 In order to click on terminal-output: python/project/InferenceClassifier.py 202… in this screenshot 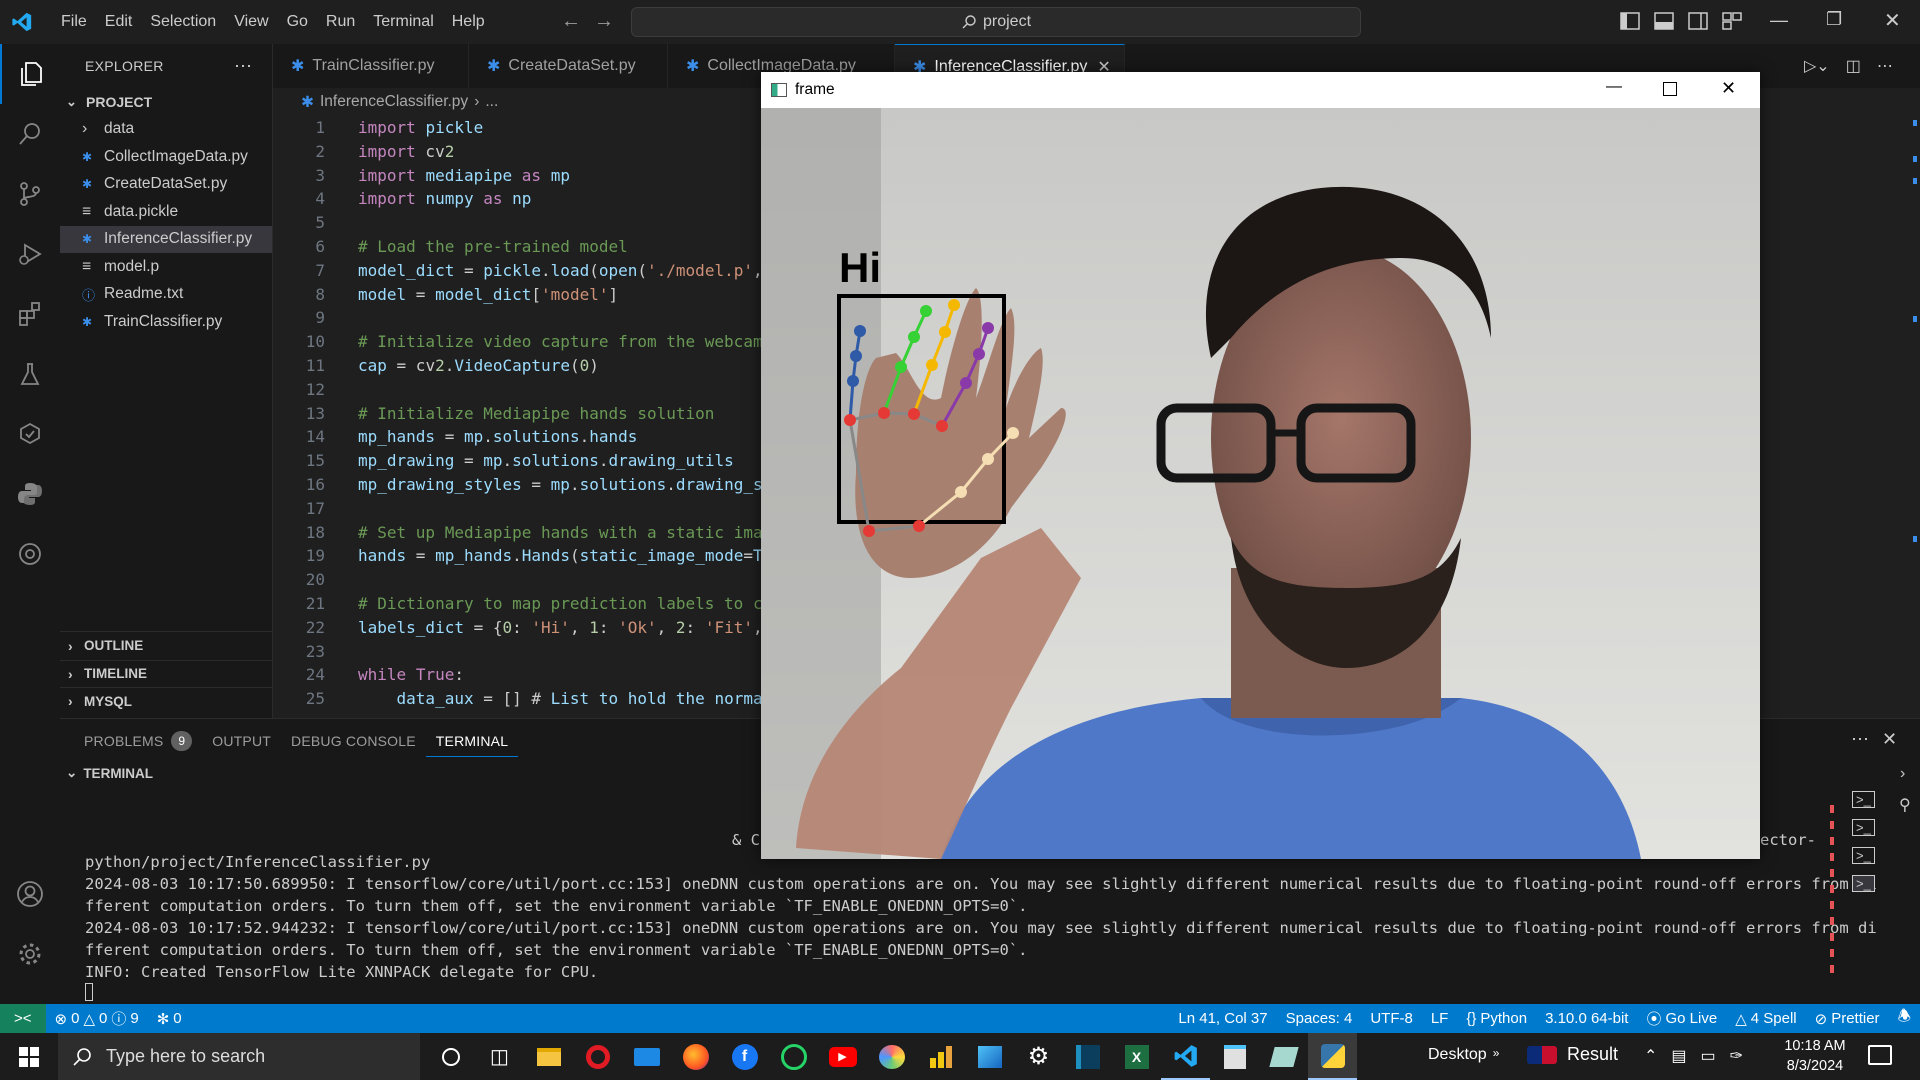, I will do `click(981, 917)`.